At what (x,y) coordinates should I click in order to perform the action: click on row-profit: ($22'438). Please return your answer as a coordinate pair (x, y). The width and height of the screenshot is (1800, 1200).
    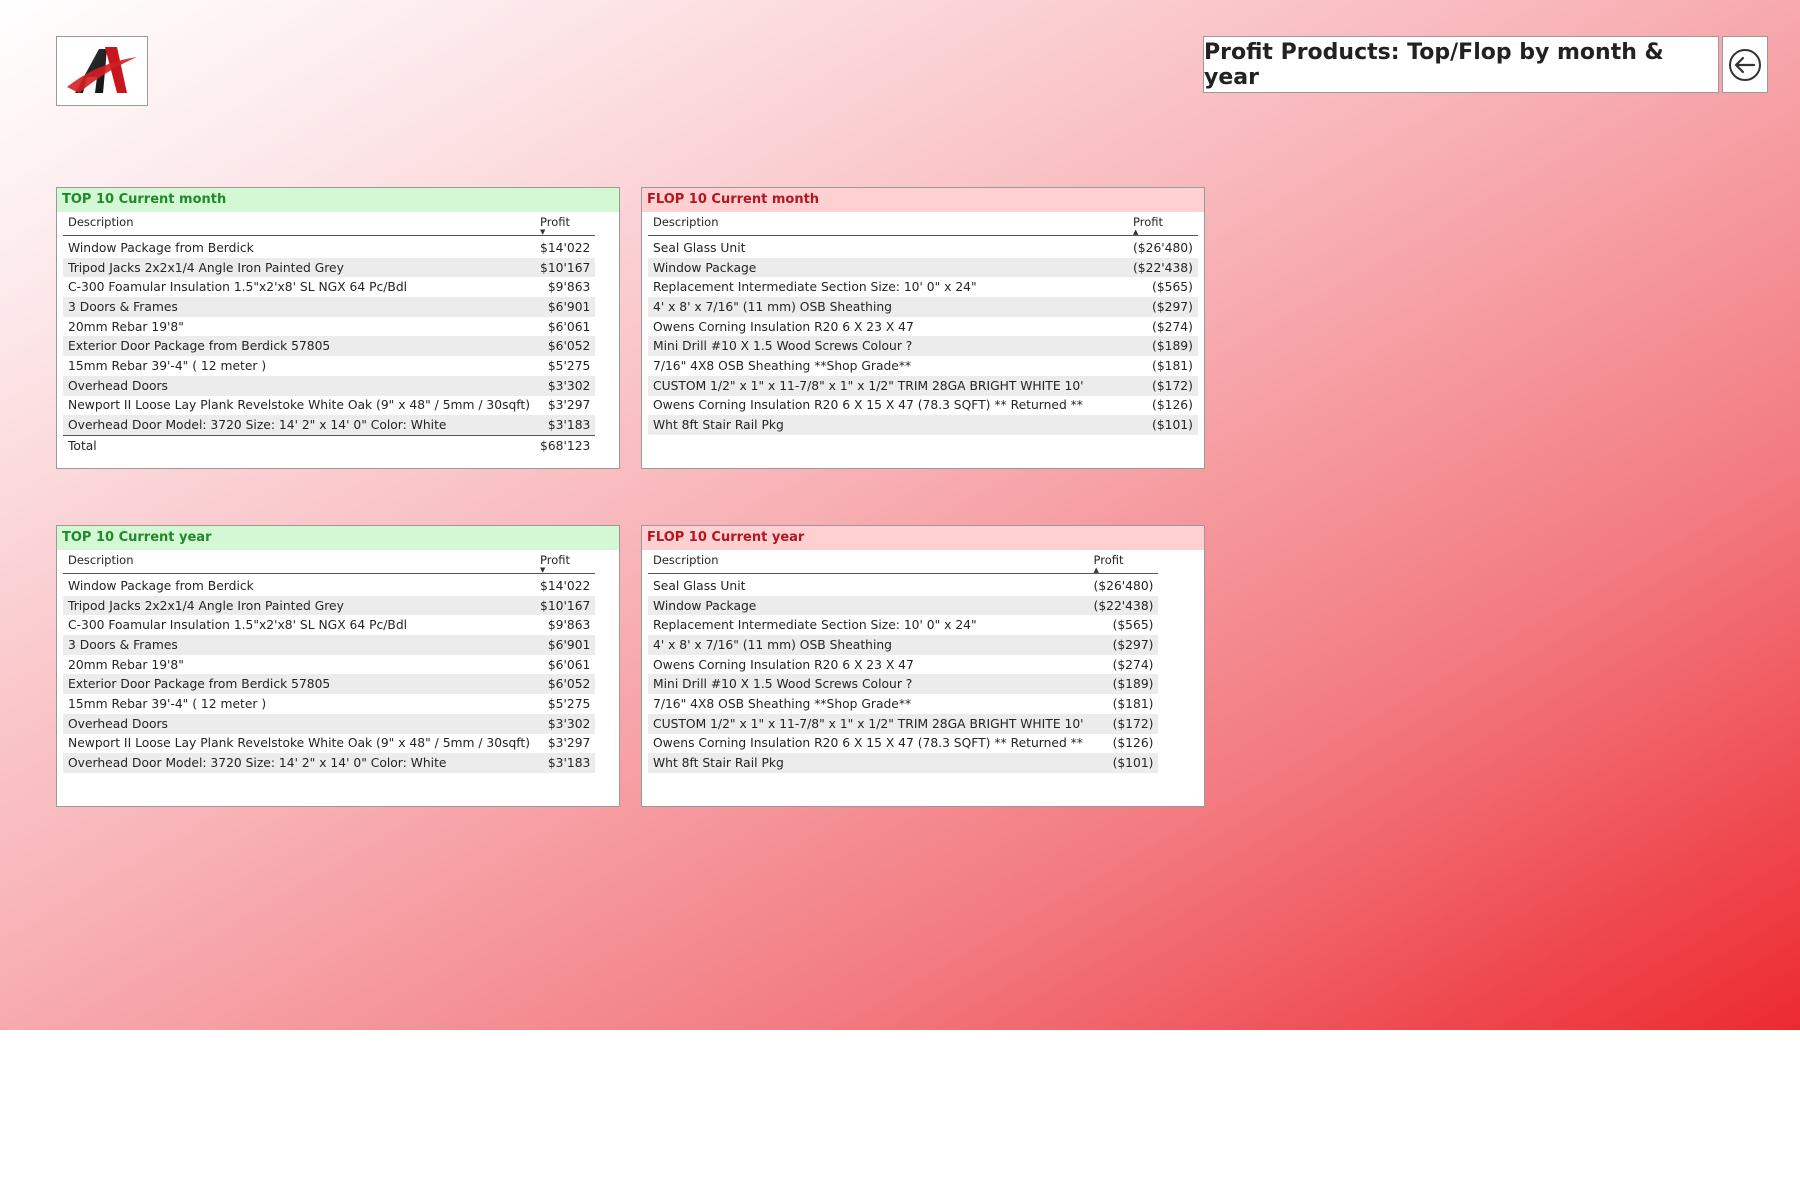
    Looking at the image, I should click on (1123, 605).